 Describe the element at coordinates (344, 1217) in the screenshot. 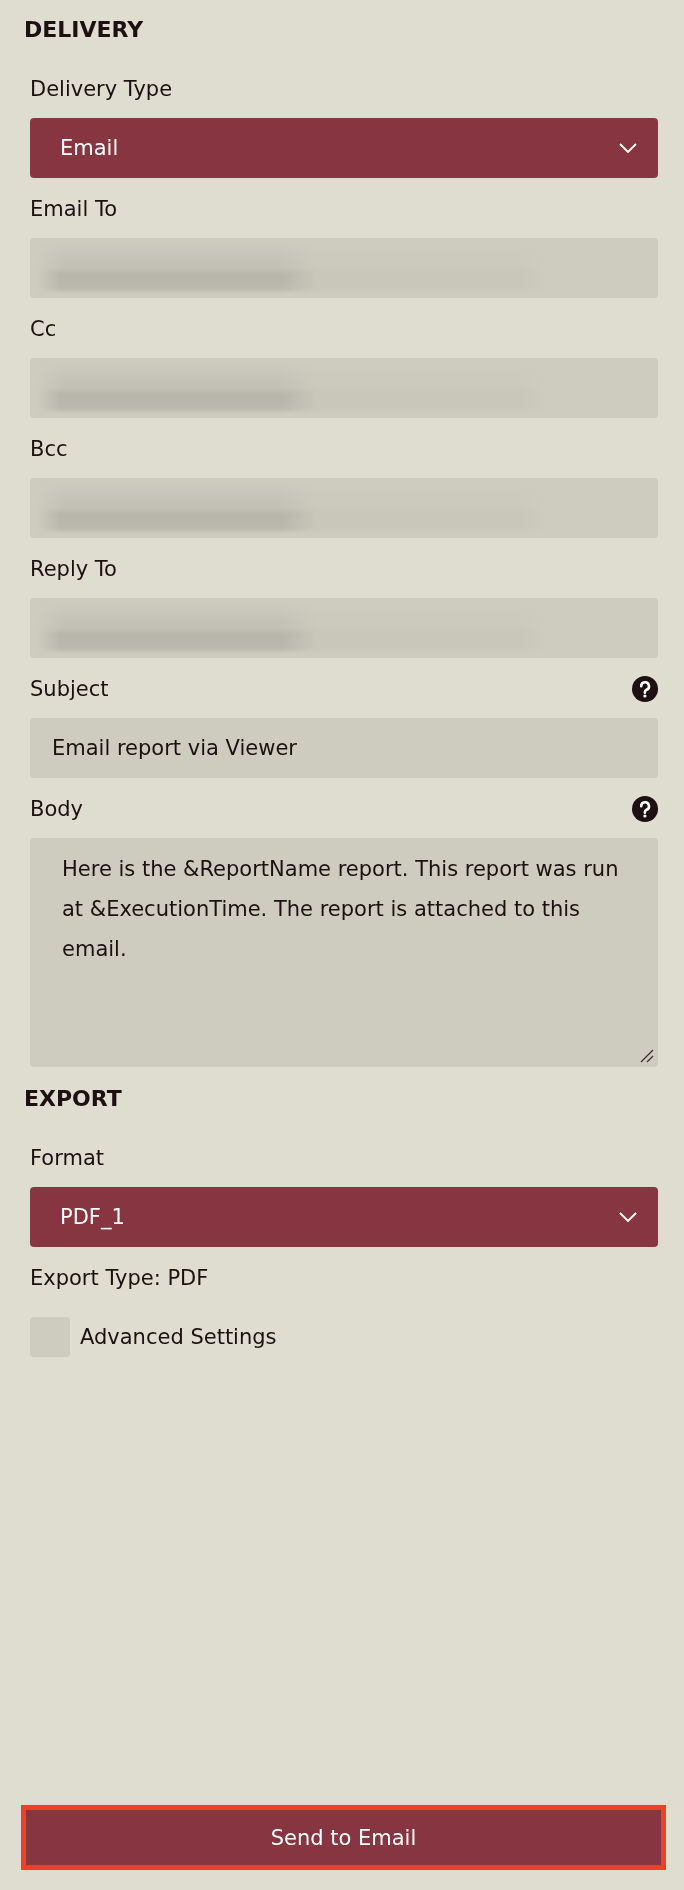

I see `select-dropdown: PDF_1` at that location.